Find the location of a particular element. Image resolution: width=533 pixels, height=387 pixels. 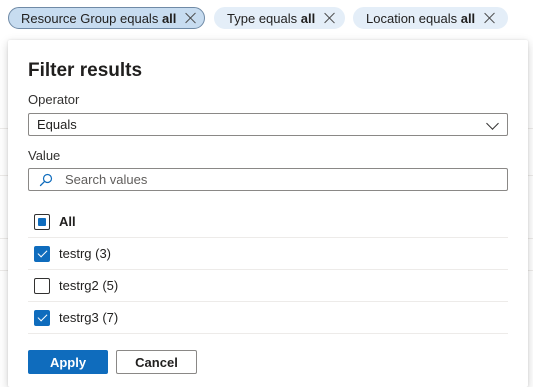

option-testrg2: testrg2 (5) is located at coordinates (268, 286).